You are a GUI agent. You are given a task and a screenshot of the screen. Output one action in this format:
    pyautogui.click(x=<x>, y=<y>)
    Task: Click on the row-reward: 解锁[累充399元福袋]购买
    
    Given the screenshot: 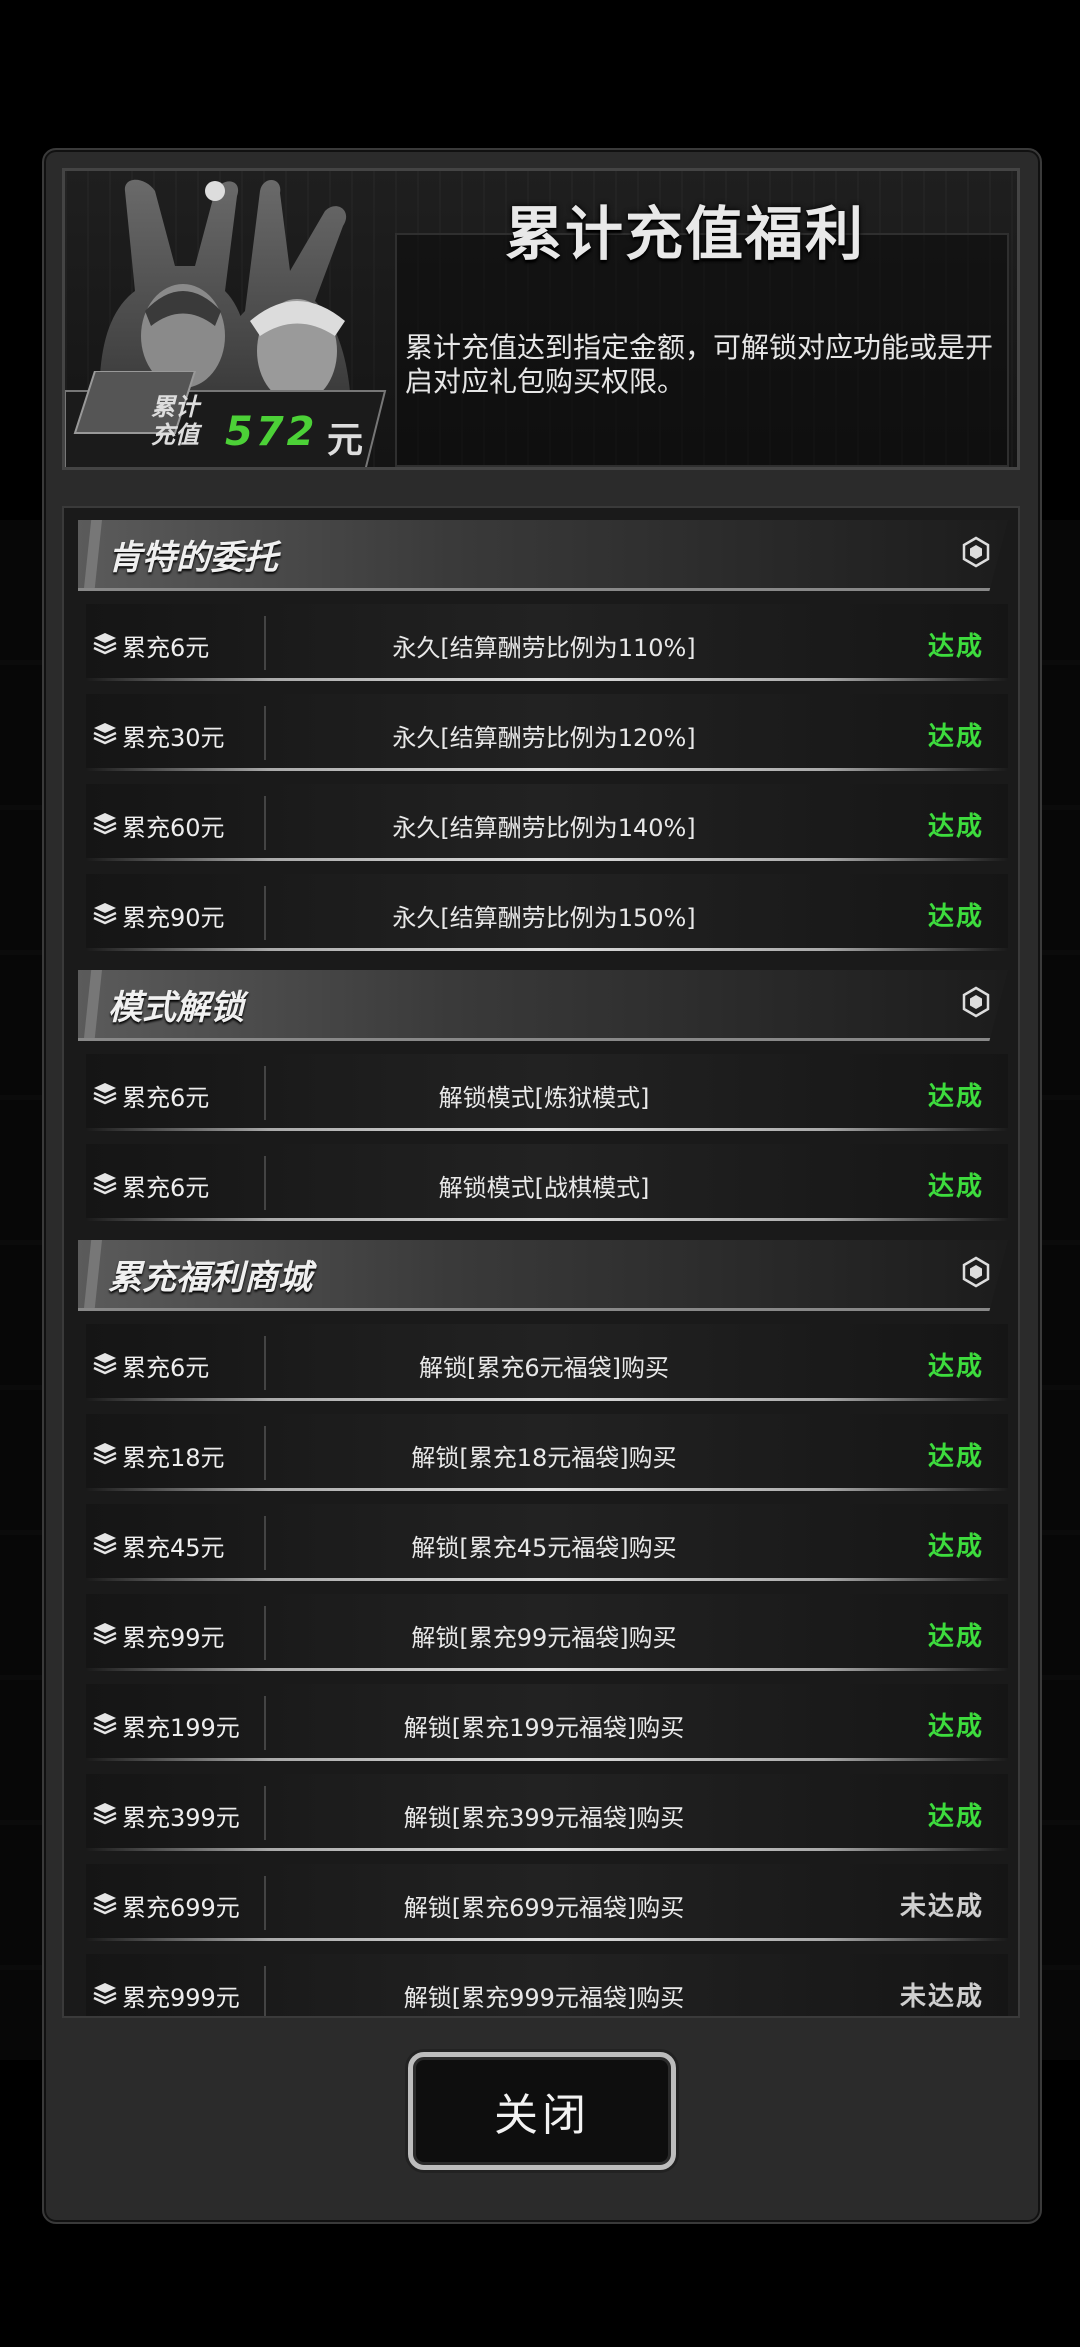 What is the action you would take?
    pyautogui.click(x=544, y=1818)
    